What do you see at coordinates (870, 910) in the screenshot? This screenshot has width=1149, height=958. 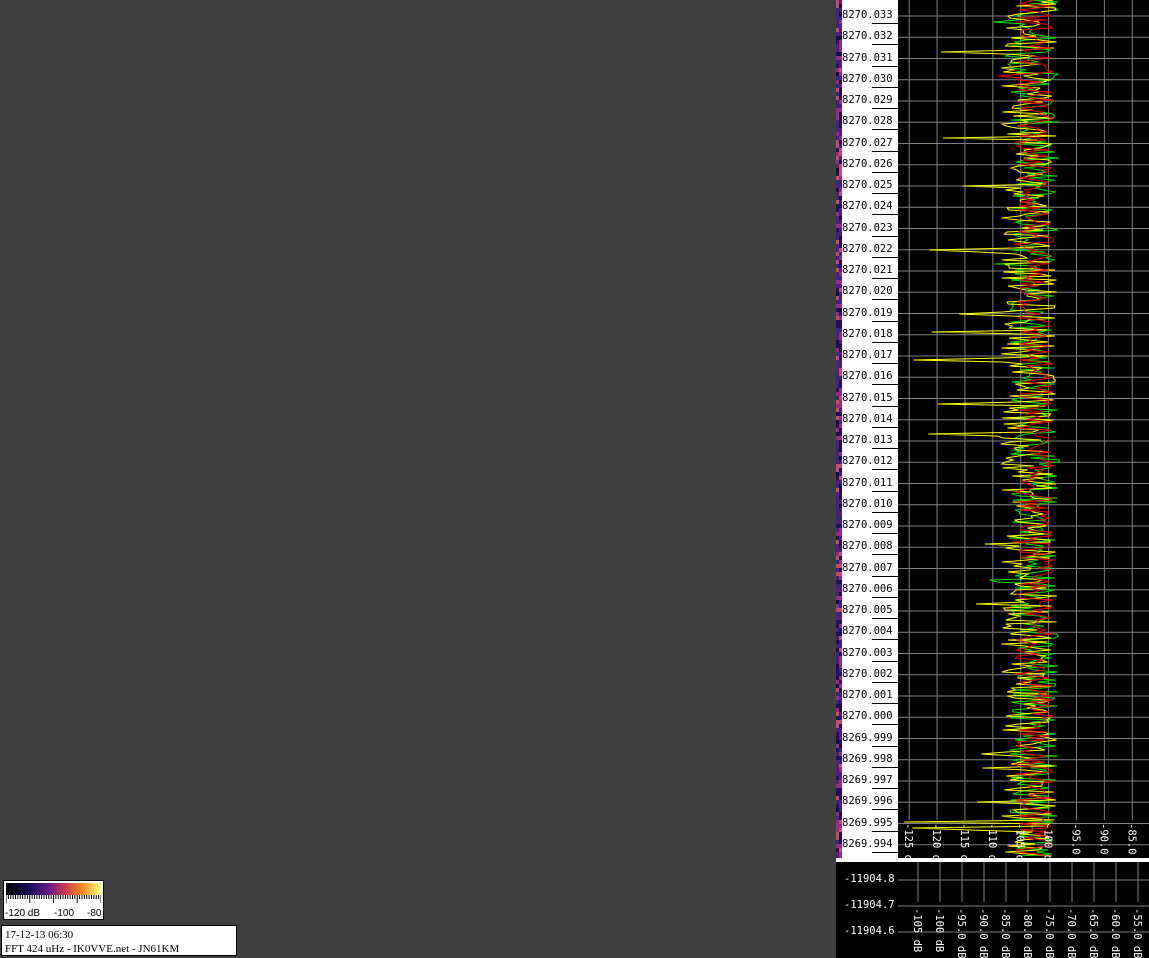 I see `lower-frequency-scale: -11904.8 -11904.7 -11904.6` at bounding box center [870, 910].